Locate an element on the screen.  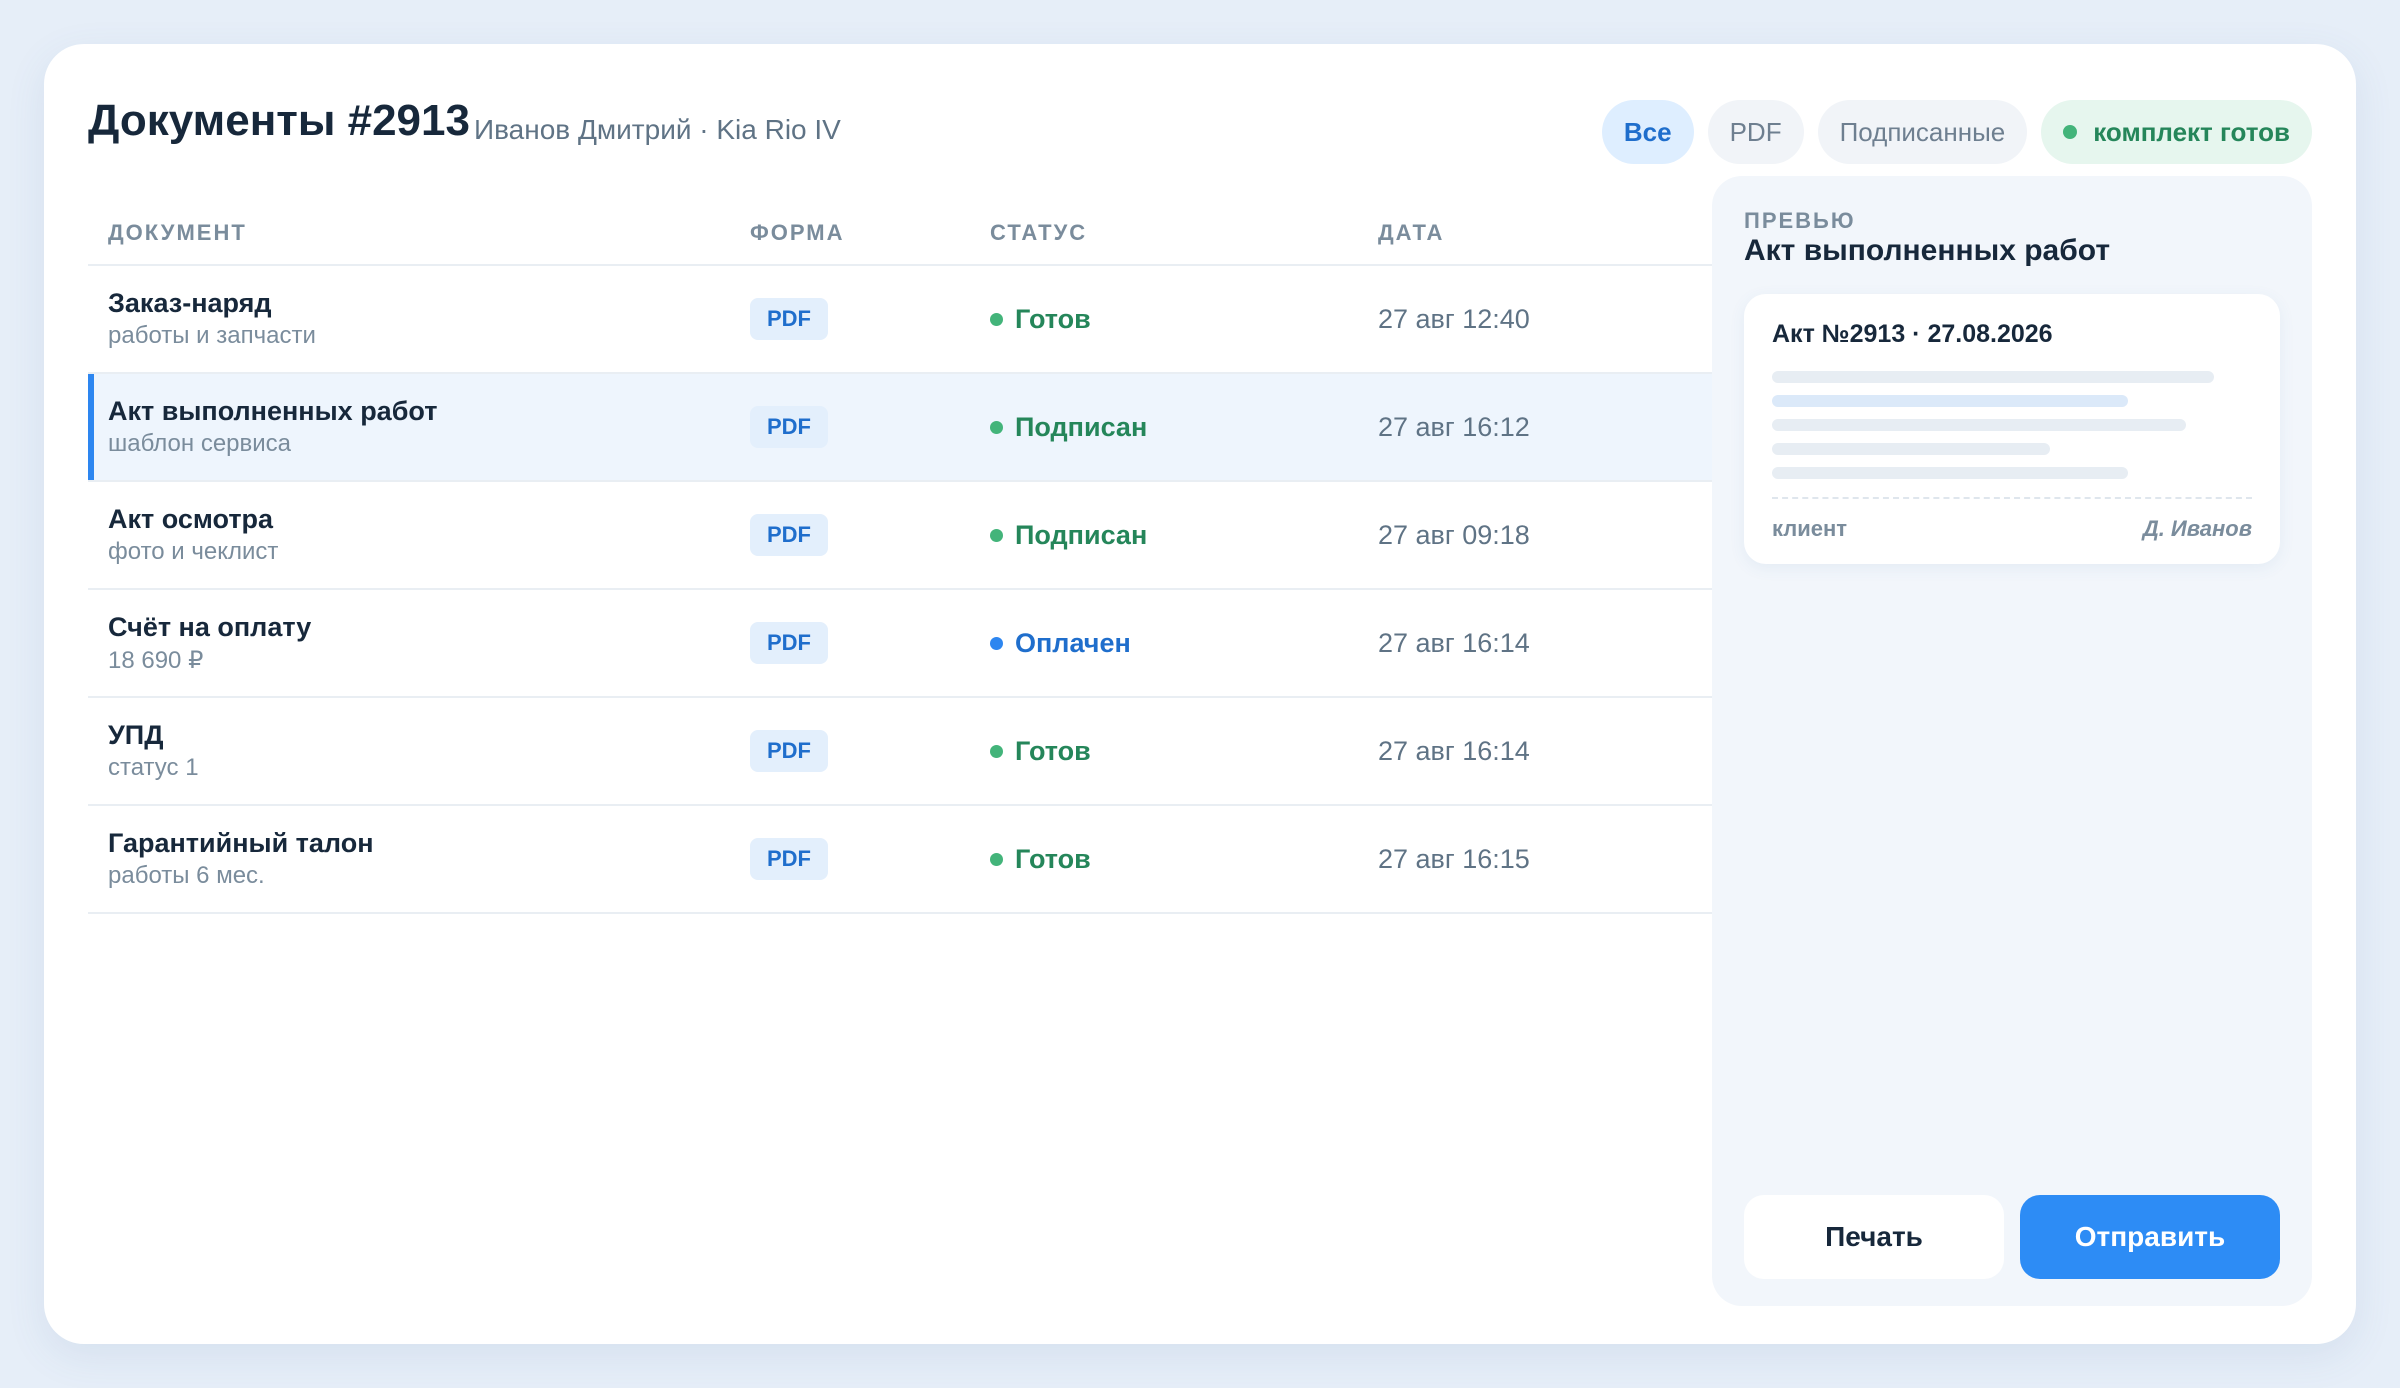
preview-document: Акт №2913 · 27.08.2026 клиент Д. Иванов is located at coordinates (2012, 429).